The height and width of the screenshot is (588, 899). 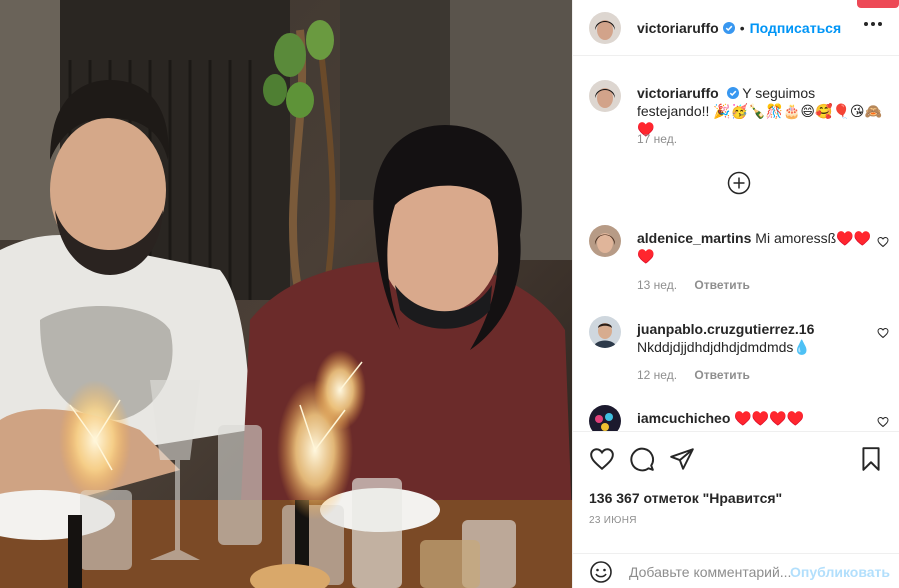 I want to click on caption-meta: 17 нед., so click(x=657, y=139).